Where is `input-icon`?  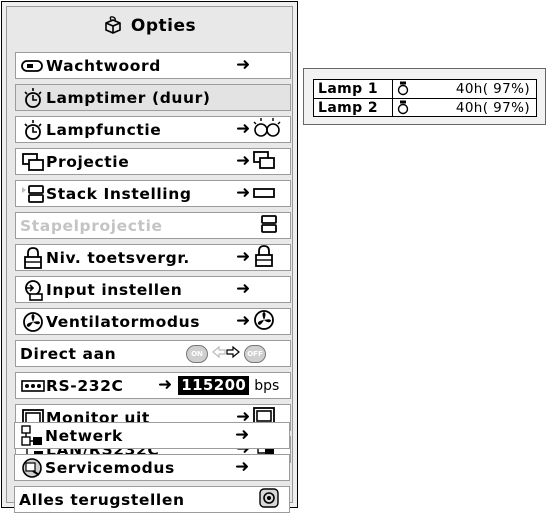 input-icon is located at coordinates (33, 290).